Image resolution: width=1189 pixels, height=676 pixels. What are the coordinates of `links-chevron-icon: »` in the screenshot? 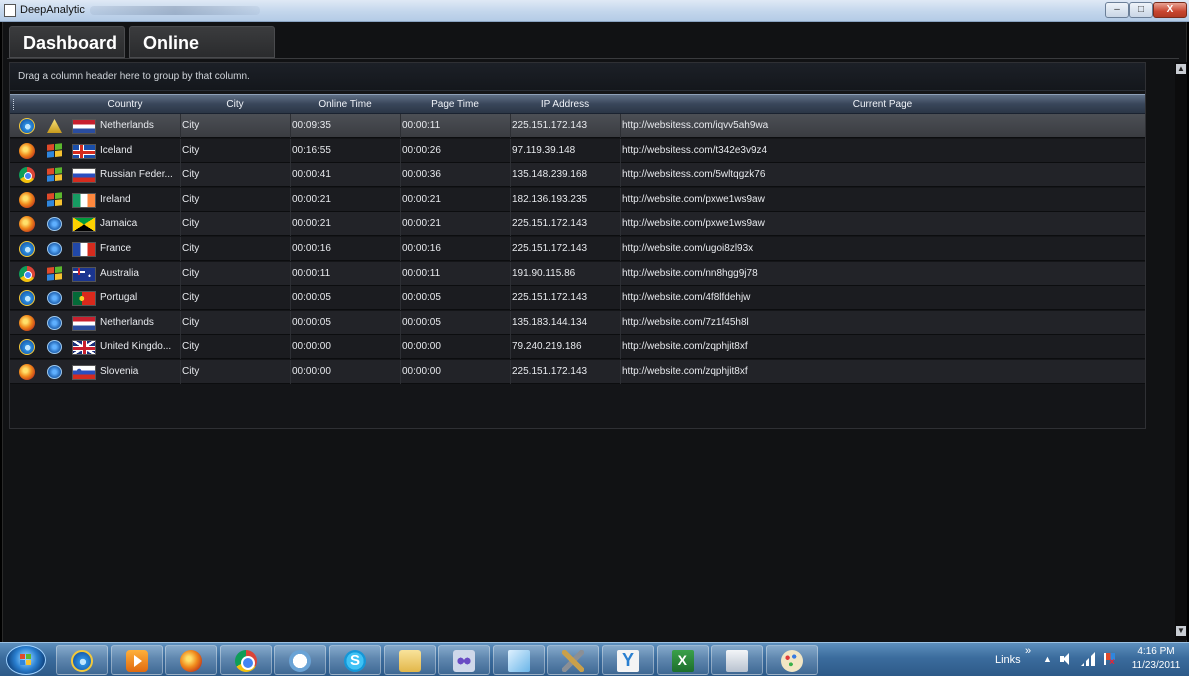 It's located at (1028, 651).